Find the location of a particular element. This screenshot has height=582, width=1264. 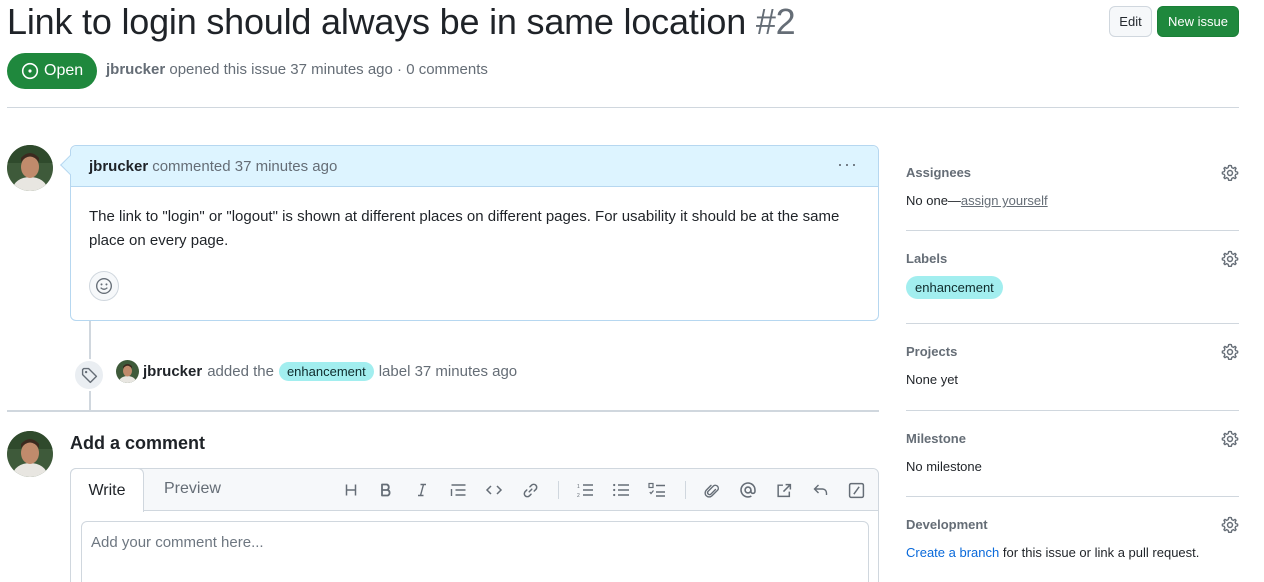

slash-command-icon is located at coordinates (856, 490).